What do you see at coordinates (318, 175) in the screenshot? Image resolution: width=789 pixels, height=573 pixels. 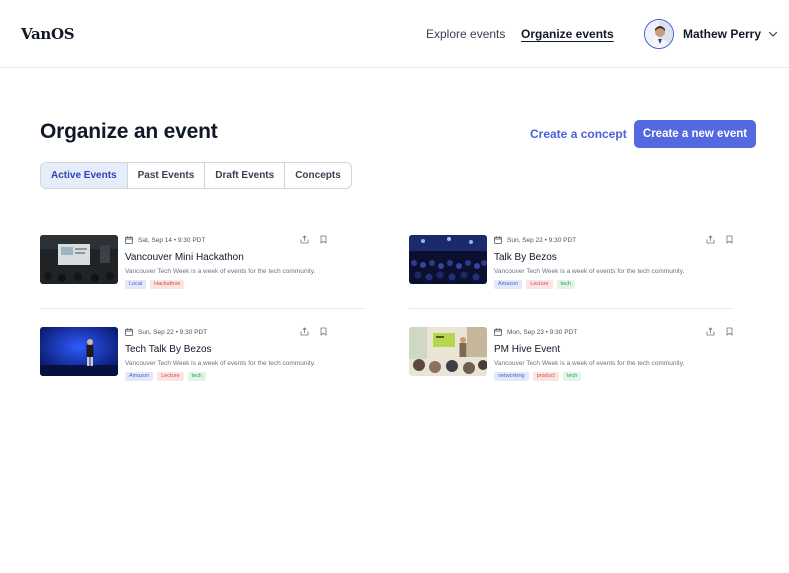 I see `tab-concepts: Concepts` at bounding box center [318, 175].